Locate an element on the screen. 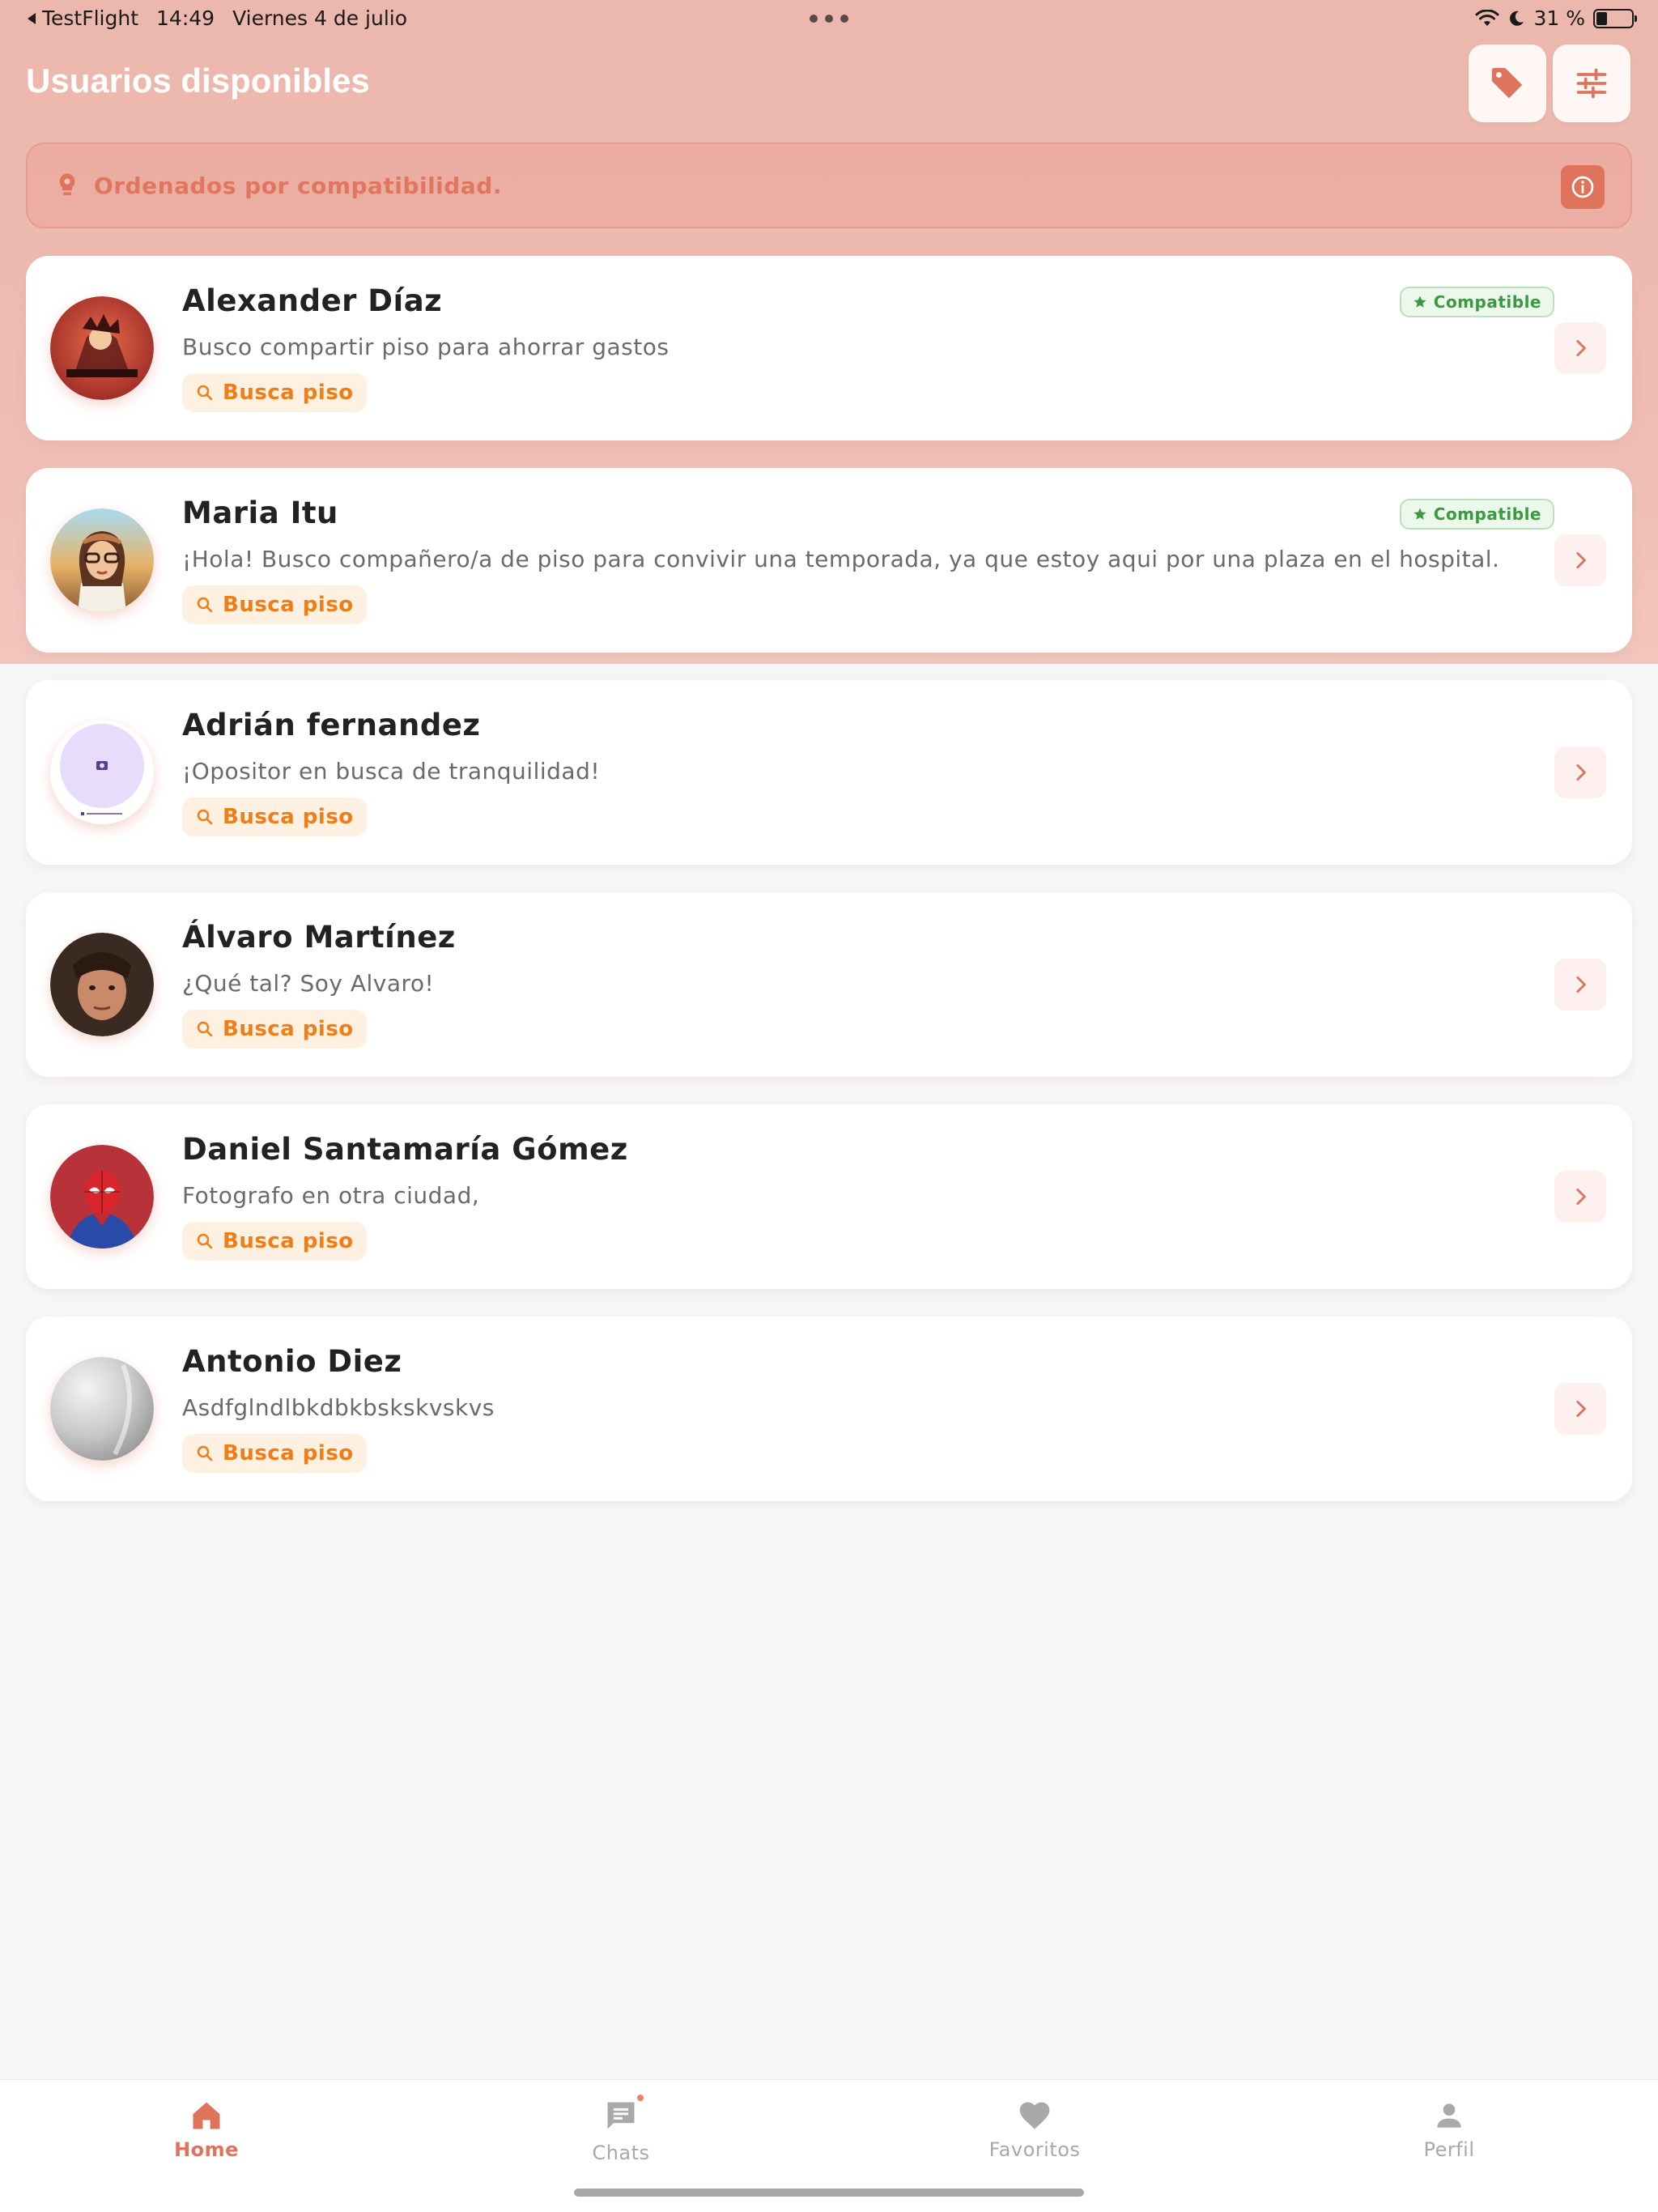 Image resolution: width=1658 pixels, height=2212 pixels. wifi-icon is located at coordinates (1487, 18).